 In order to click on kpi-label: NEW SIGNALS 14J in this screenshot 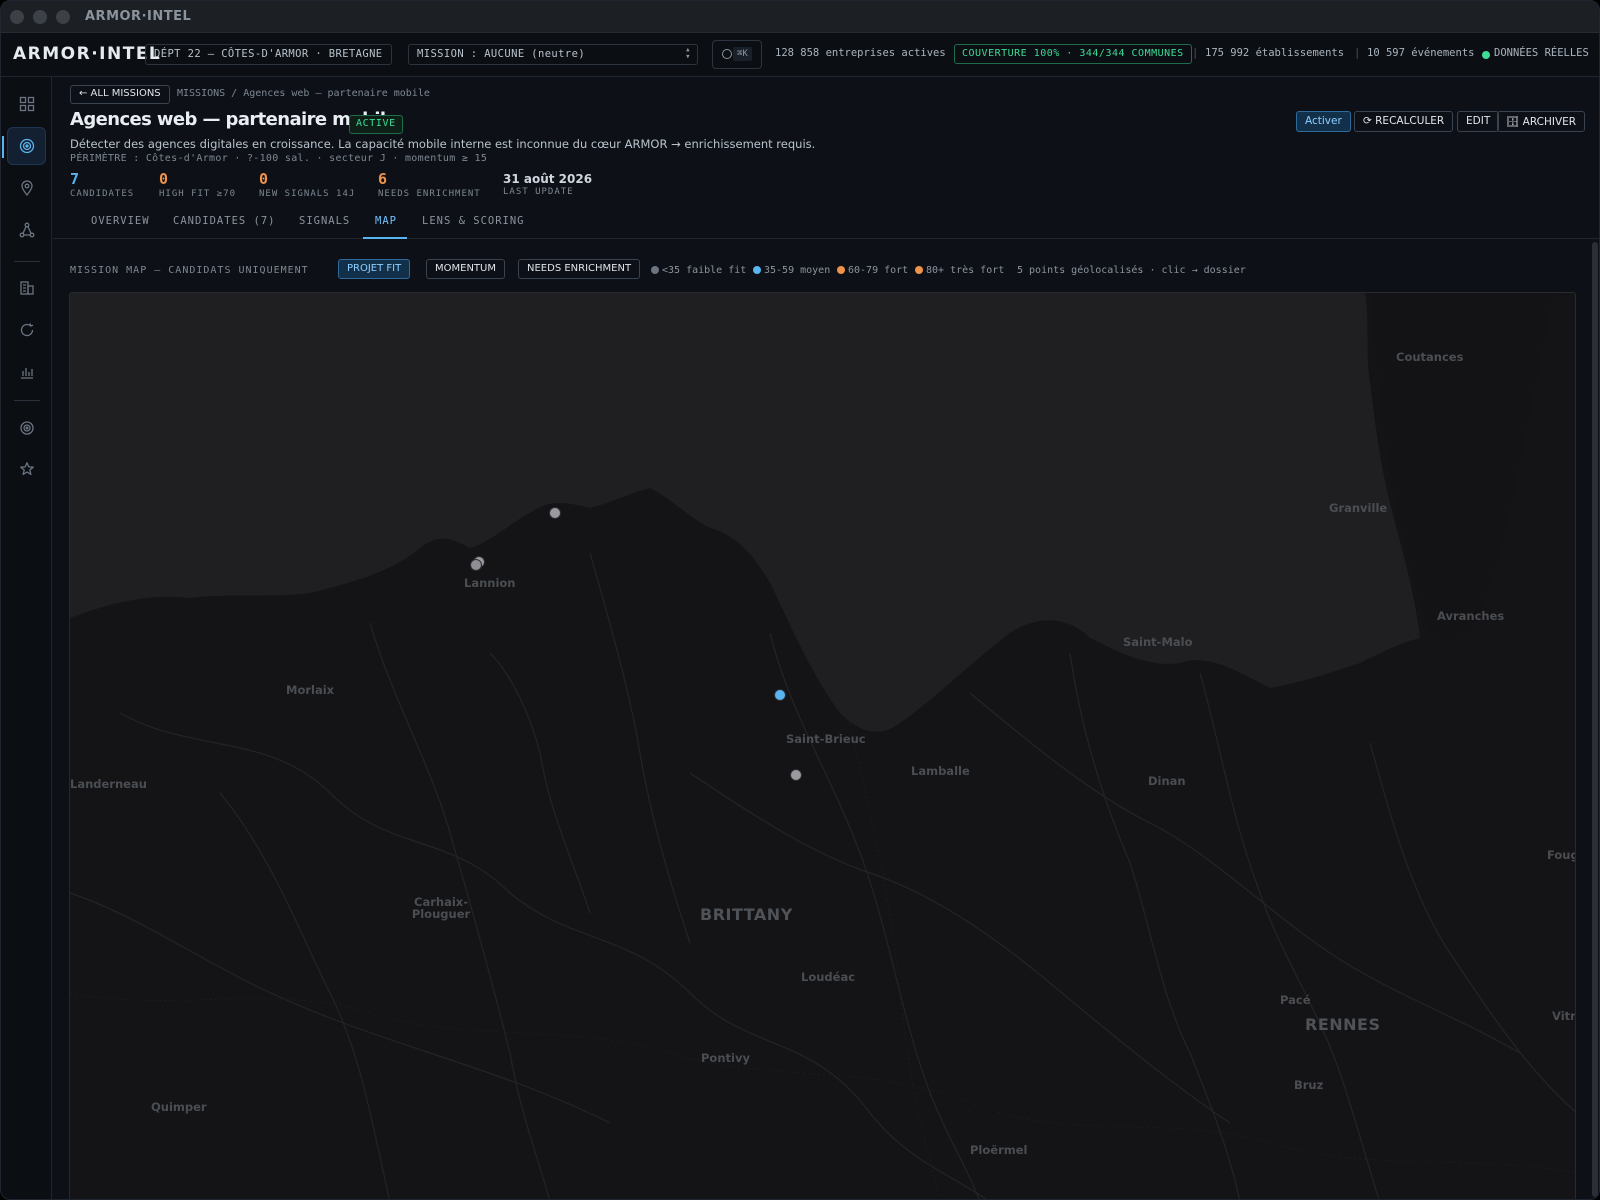, I will do `click(307, 194)`.